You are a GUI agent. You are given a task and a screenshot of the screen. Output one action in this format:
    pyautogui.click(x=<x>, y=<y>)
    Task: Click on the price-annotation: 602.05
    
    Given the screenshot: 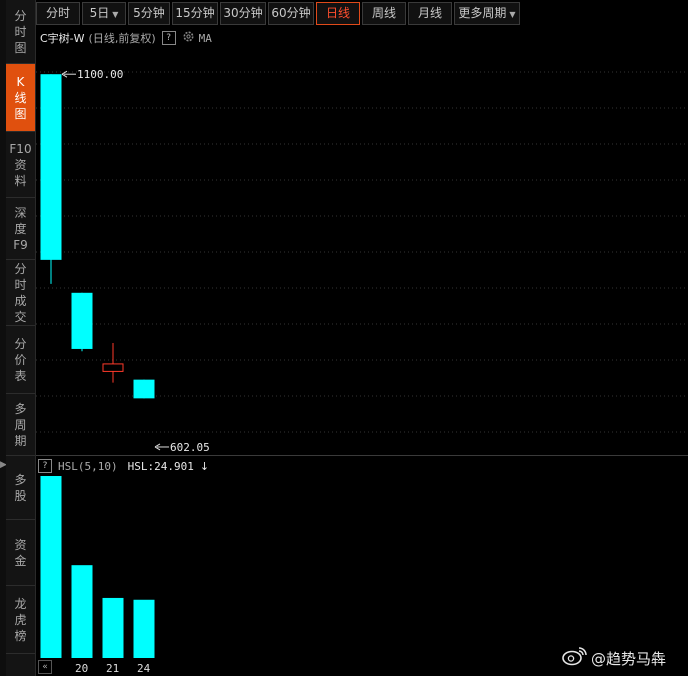 What is the action you would take?
    pyautogui.click(x=182, y=447)
    